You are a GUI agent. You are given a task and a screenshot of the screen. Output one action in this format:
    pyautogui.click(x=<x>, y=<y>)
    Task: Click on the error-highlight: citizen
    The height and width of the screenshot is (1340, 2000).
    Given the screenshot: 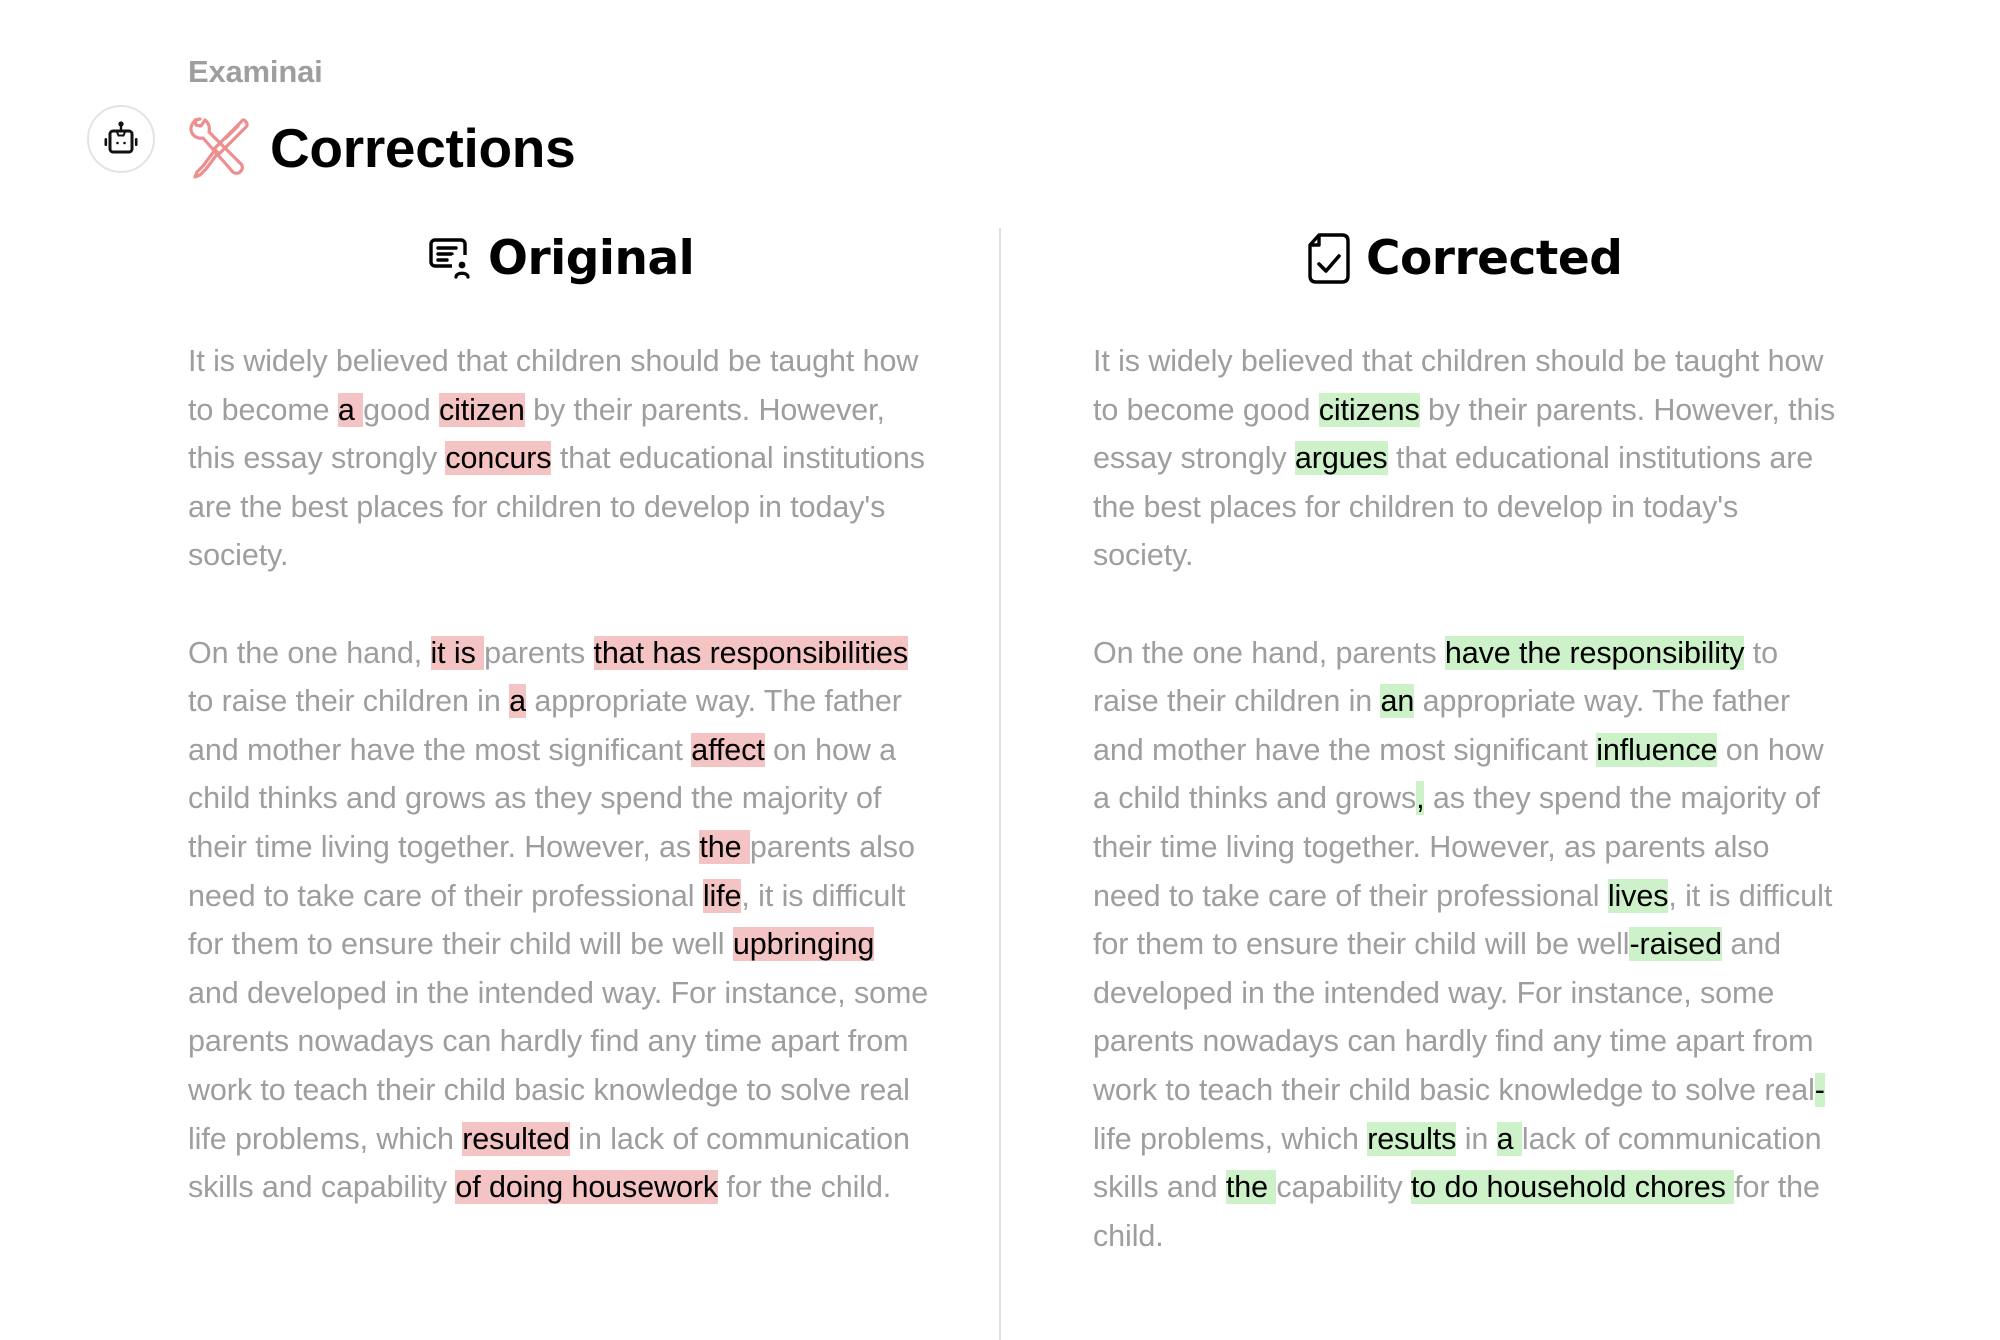 What is the action you would take?
    pyautogui.click(x=481, y=409)
    